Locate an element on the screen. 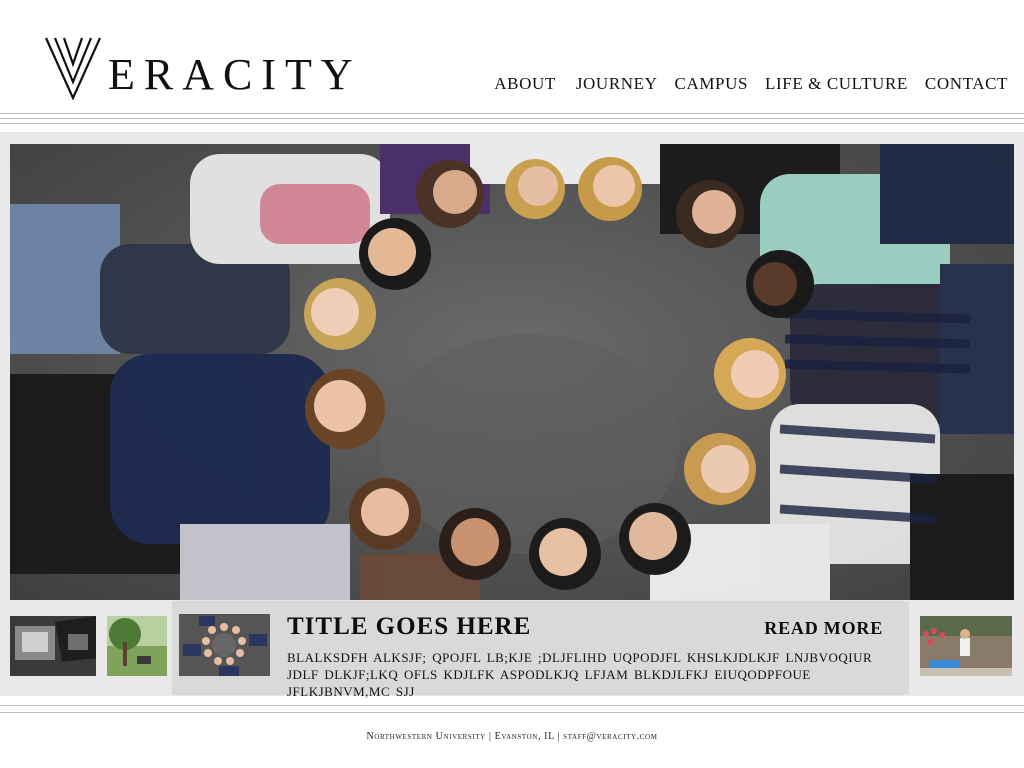 The image size is (1024, 768). nav-campus: Campus is located at coordinates (712, 84).